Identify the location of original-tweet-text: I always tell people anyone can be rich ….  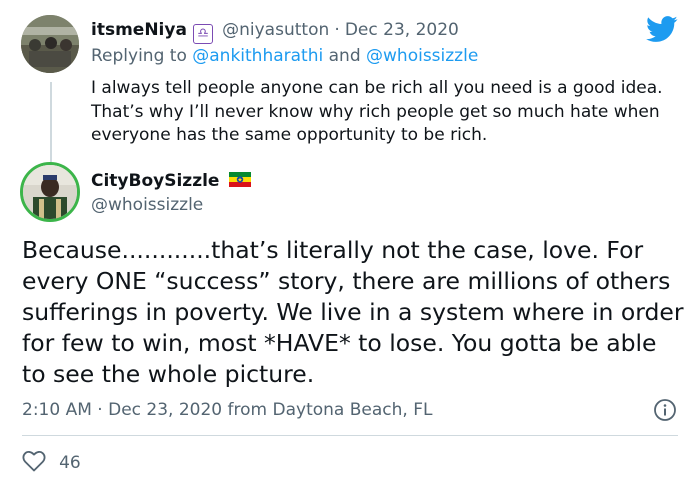
(377, 111).